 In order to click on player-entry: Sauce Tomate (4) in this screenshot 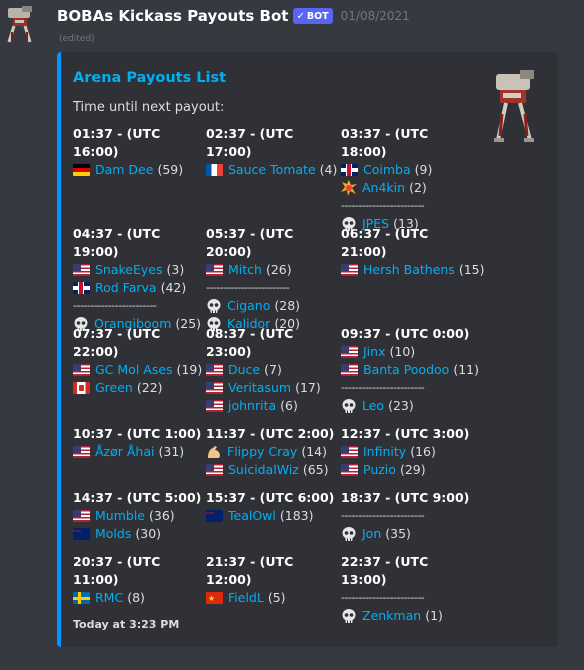, I will do `click(273, 170)`.